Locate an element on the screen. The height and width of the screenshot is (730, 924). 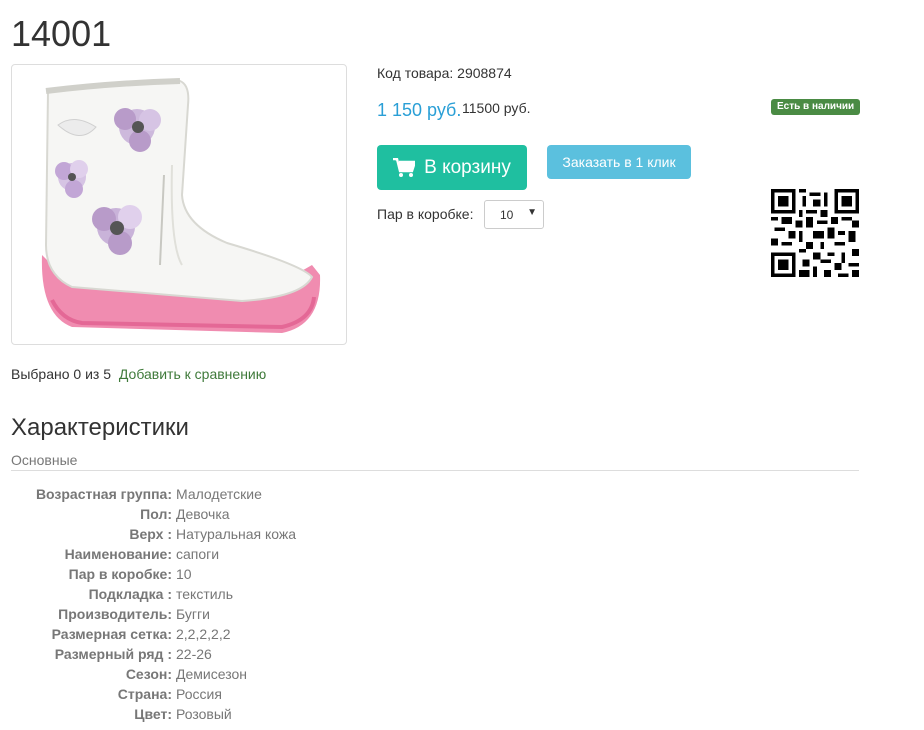
spec-label: Пар в коробке: is located at coordinates (120, 574).